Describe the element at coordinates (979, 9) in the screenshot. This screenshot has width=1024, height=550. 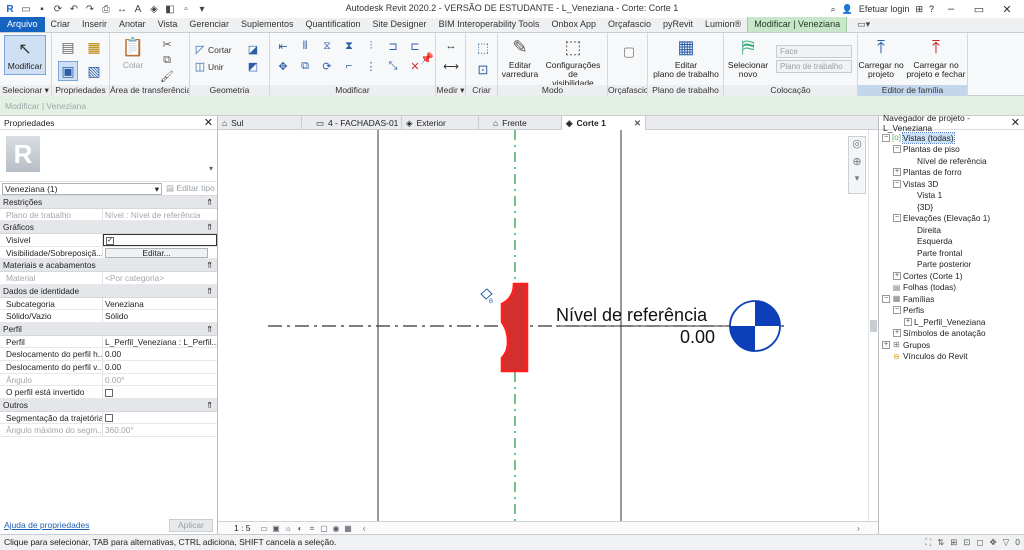
I see `maximize-icon: ▭` at that location.